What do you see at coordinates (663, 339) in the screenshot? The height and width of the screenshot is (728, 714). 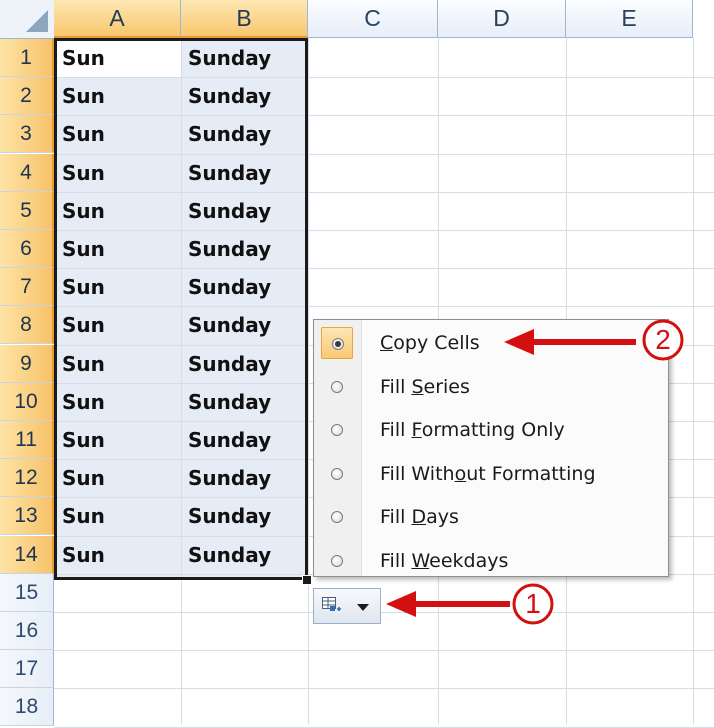 I see `annotation-badge-2: 2` at bounding box center [663, 339].